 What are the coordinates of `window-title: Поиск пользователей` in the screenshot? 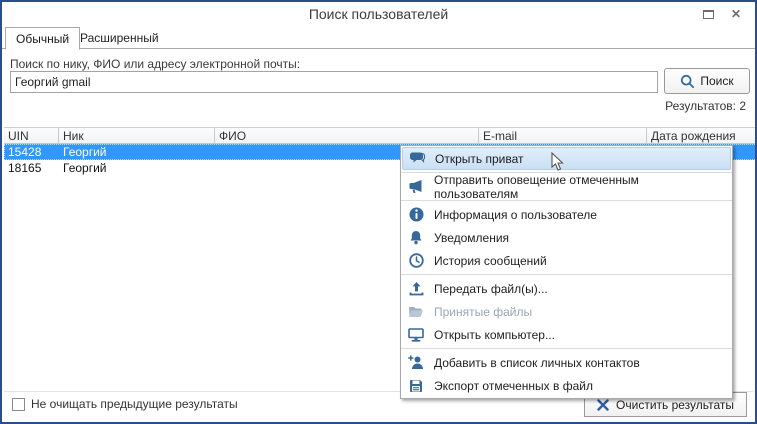 It's located at (378, 14).